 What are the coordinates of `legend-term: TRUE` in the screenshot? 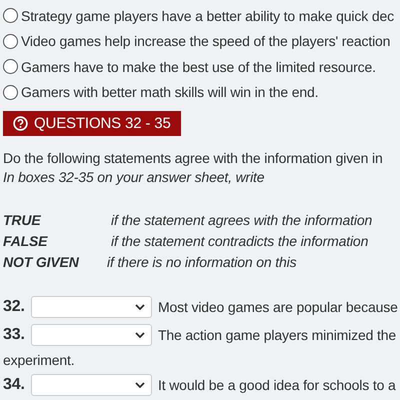 It's located at (22, 220).